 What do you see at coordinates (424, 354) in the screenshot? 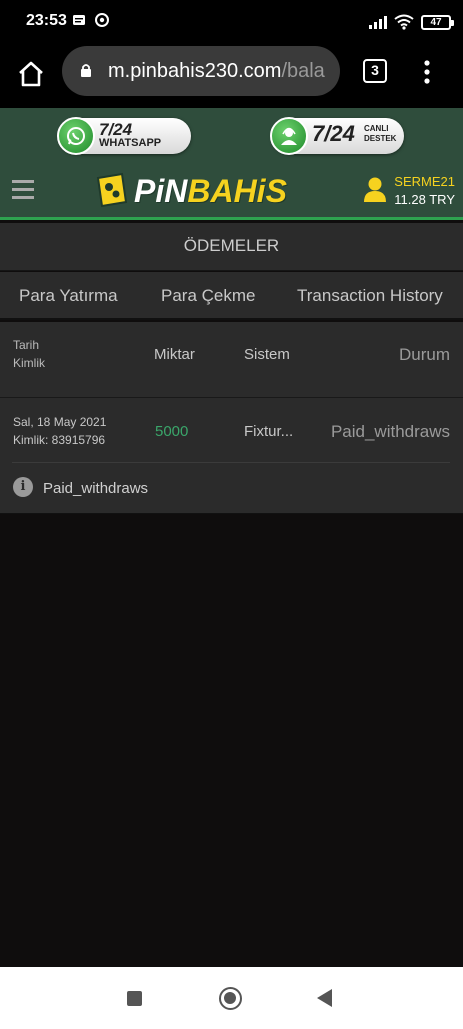
I see `header-status: Durum` at bounding box center [424, 354].